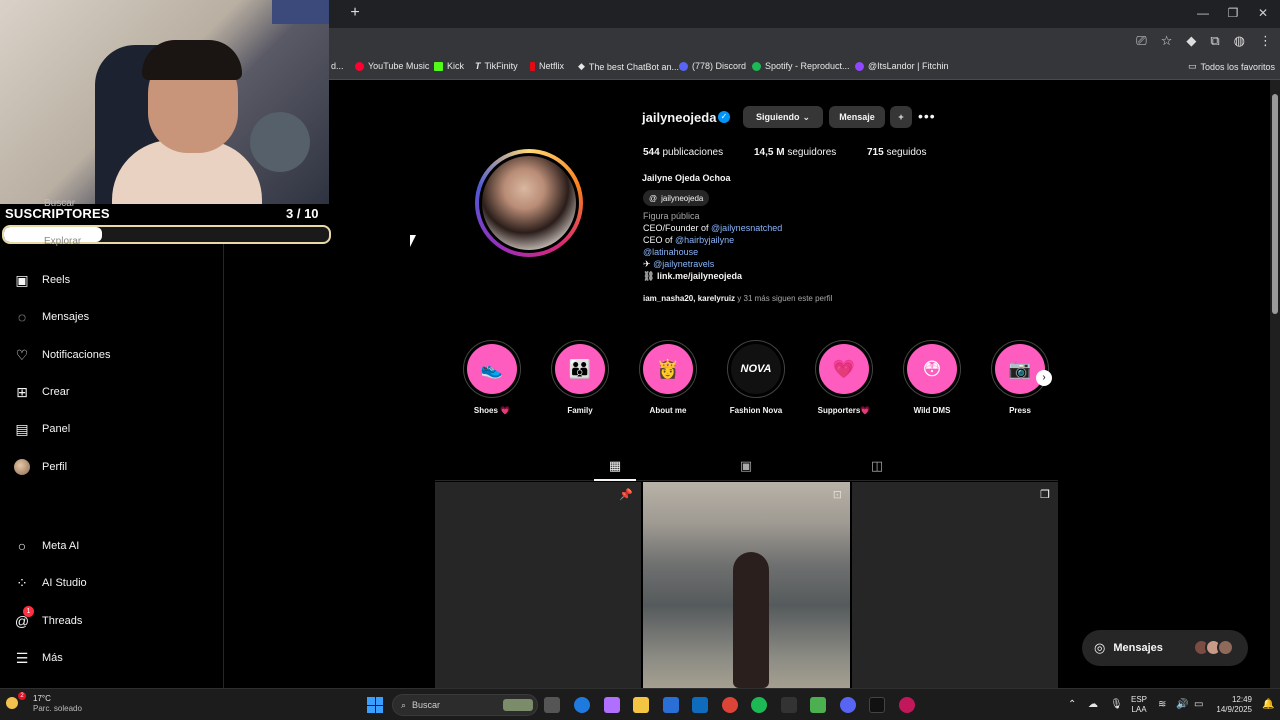 Image resolution: width=1280 pixels, height=720 pixels. I want to click on bio-link: @jailynesnatched, so click(746, 228).